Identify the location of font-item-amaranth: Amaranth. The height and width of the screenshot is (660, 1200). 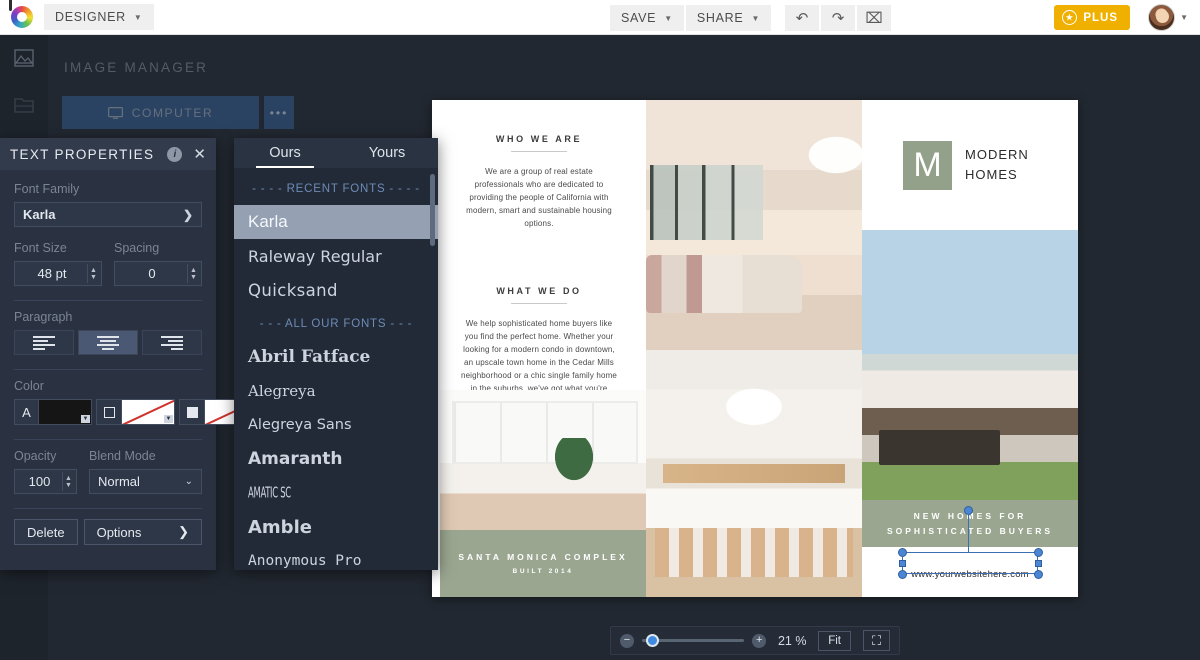
(336, 459).